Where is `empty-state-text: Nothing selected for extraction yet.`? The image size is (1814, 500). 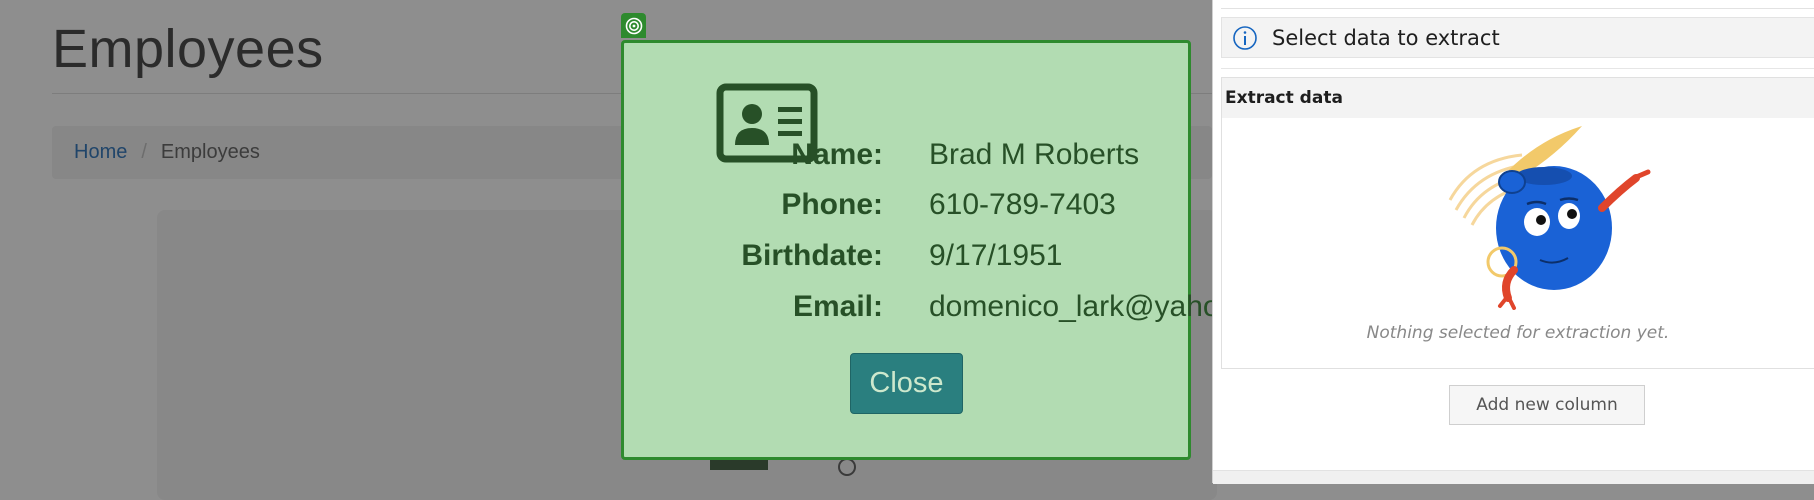 empty-state-text: Nothing selected for extraction yet. is located at coordinates (1518, 333).